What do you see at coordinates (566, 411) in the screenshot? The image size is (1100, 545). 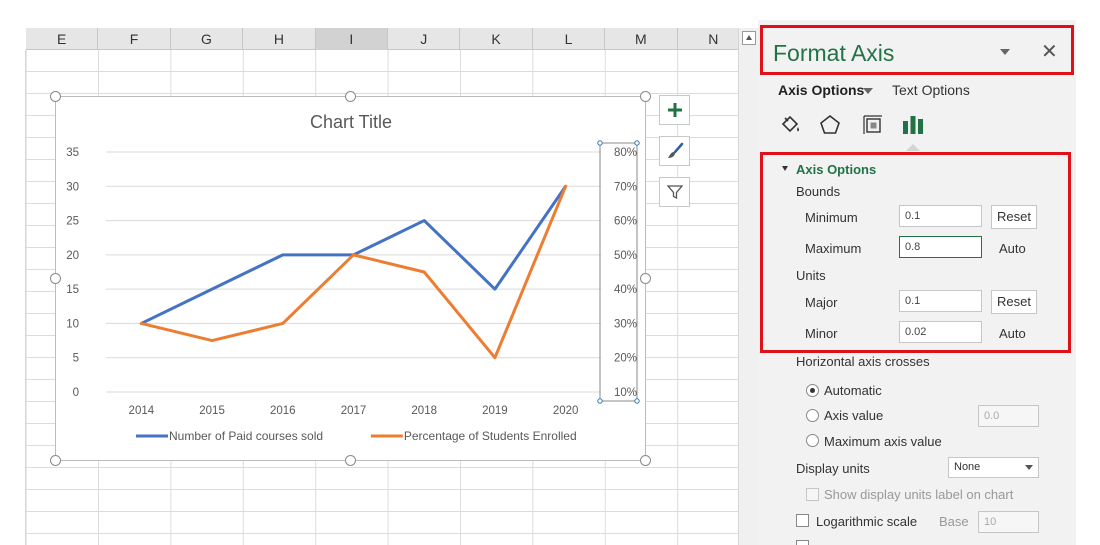 I see `x-tick-label: 2020` at bounding box center [566, 411].